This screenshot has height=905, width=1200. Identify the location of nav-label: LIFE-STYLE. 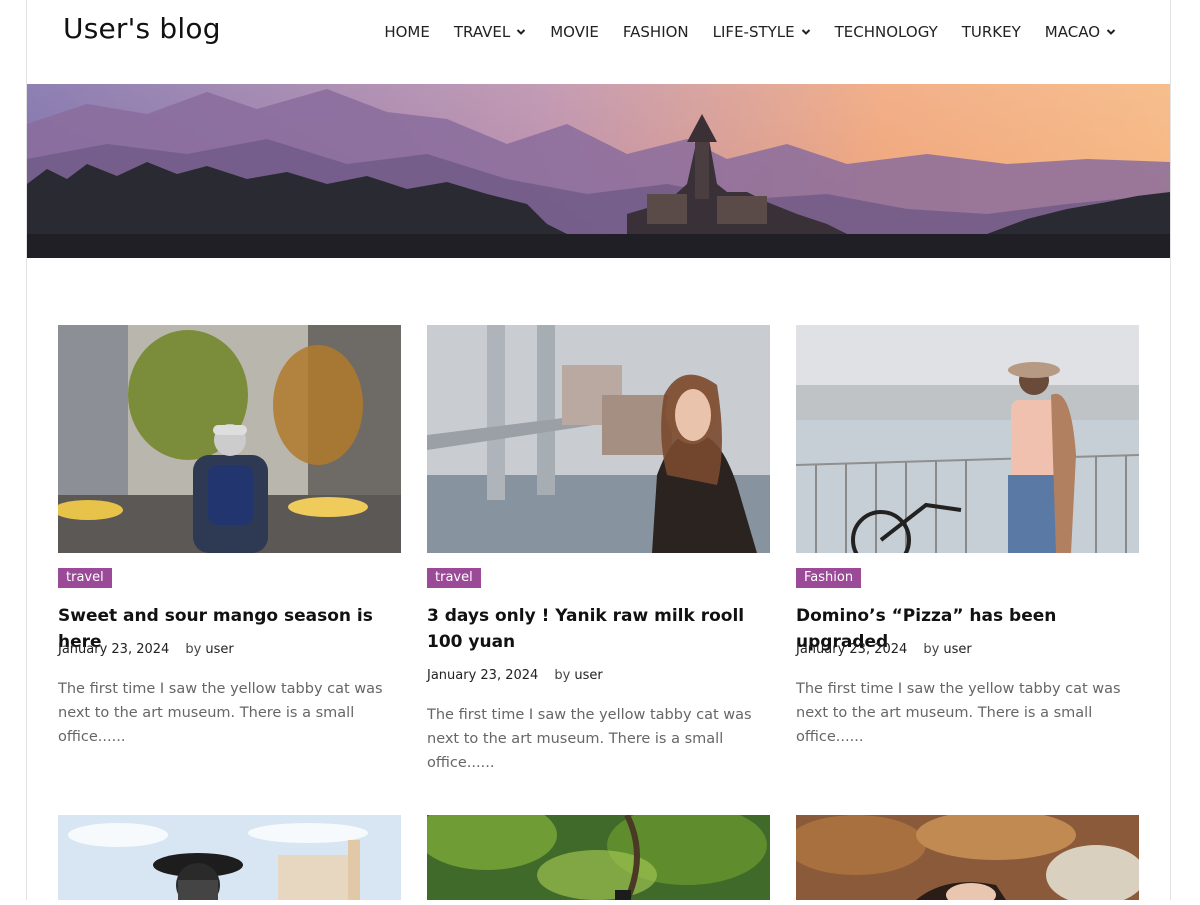
(753, 32).